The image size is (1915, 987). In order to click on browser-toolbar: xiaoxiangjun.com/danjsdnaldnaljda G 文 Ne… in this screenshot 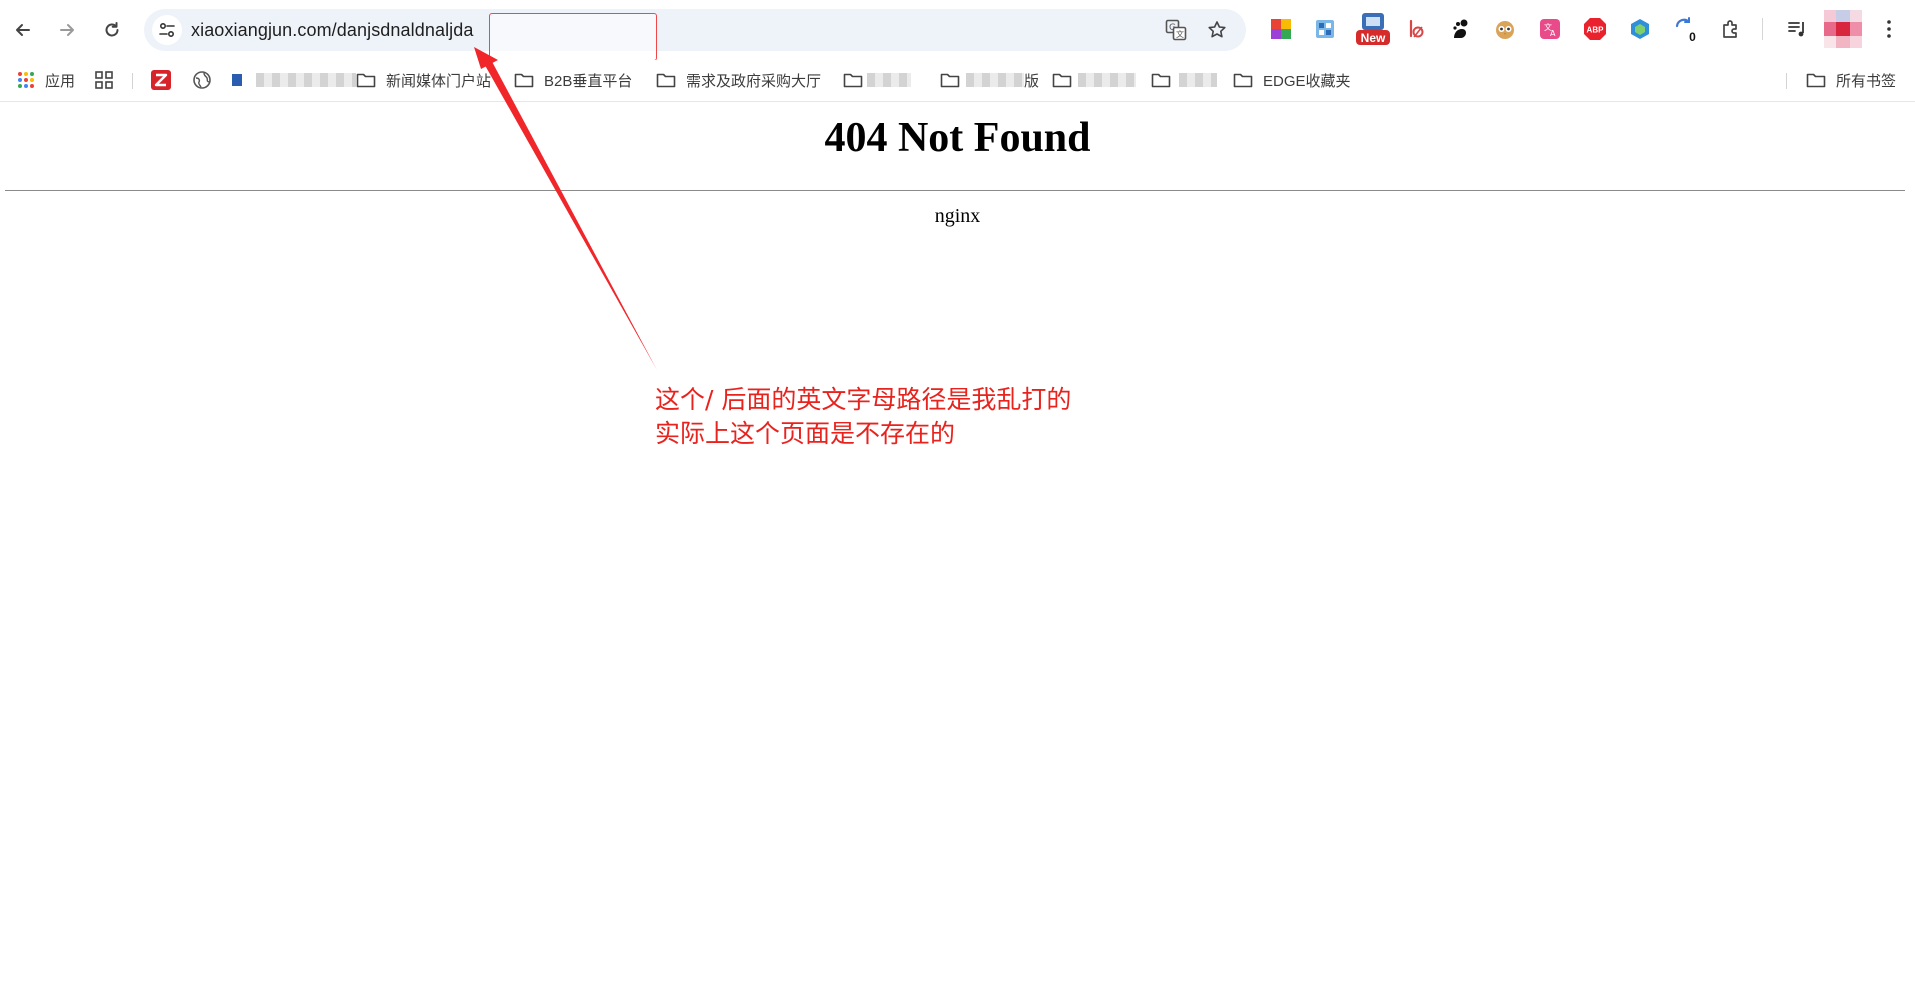, I will do `click(957, 30)`.